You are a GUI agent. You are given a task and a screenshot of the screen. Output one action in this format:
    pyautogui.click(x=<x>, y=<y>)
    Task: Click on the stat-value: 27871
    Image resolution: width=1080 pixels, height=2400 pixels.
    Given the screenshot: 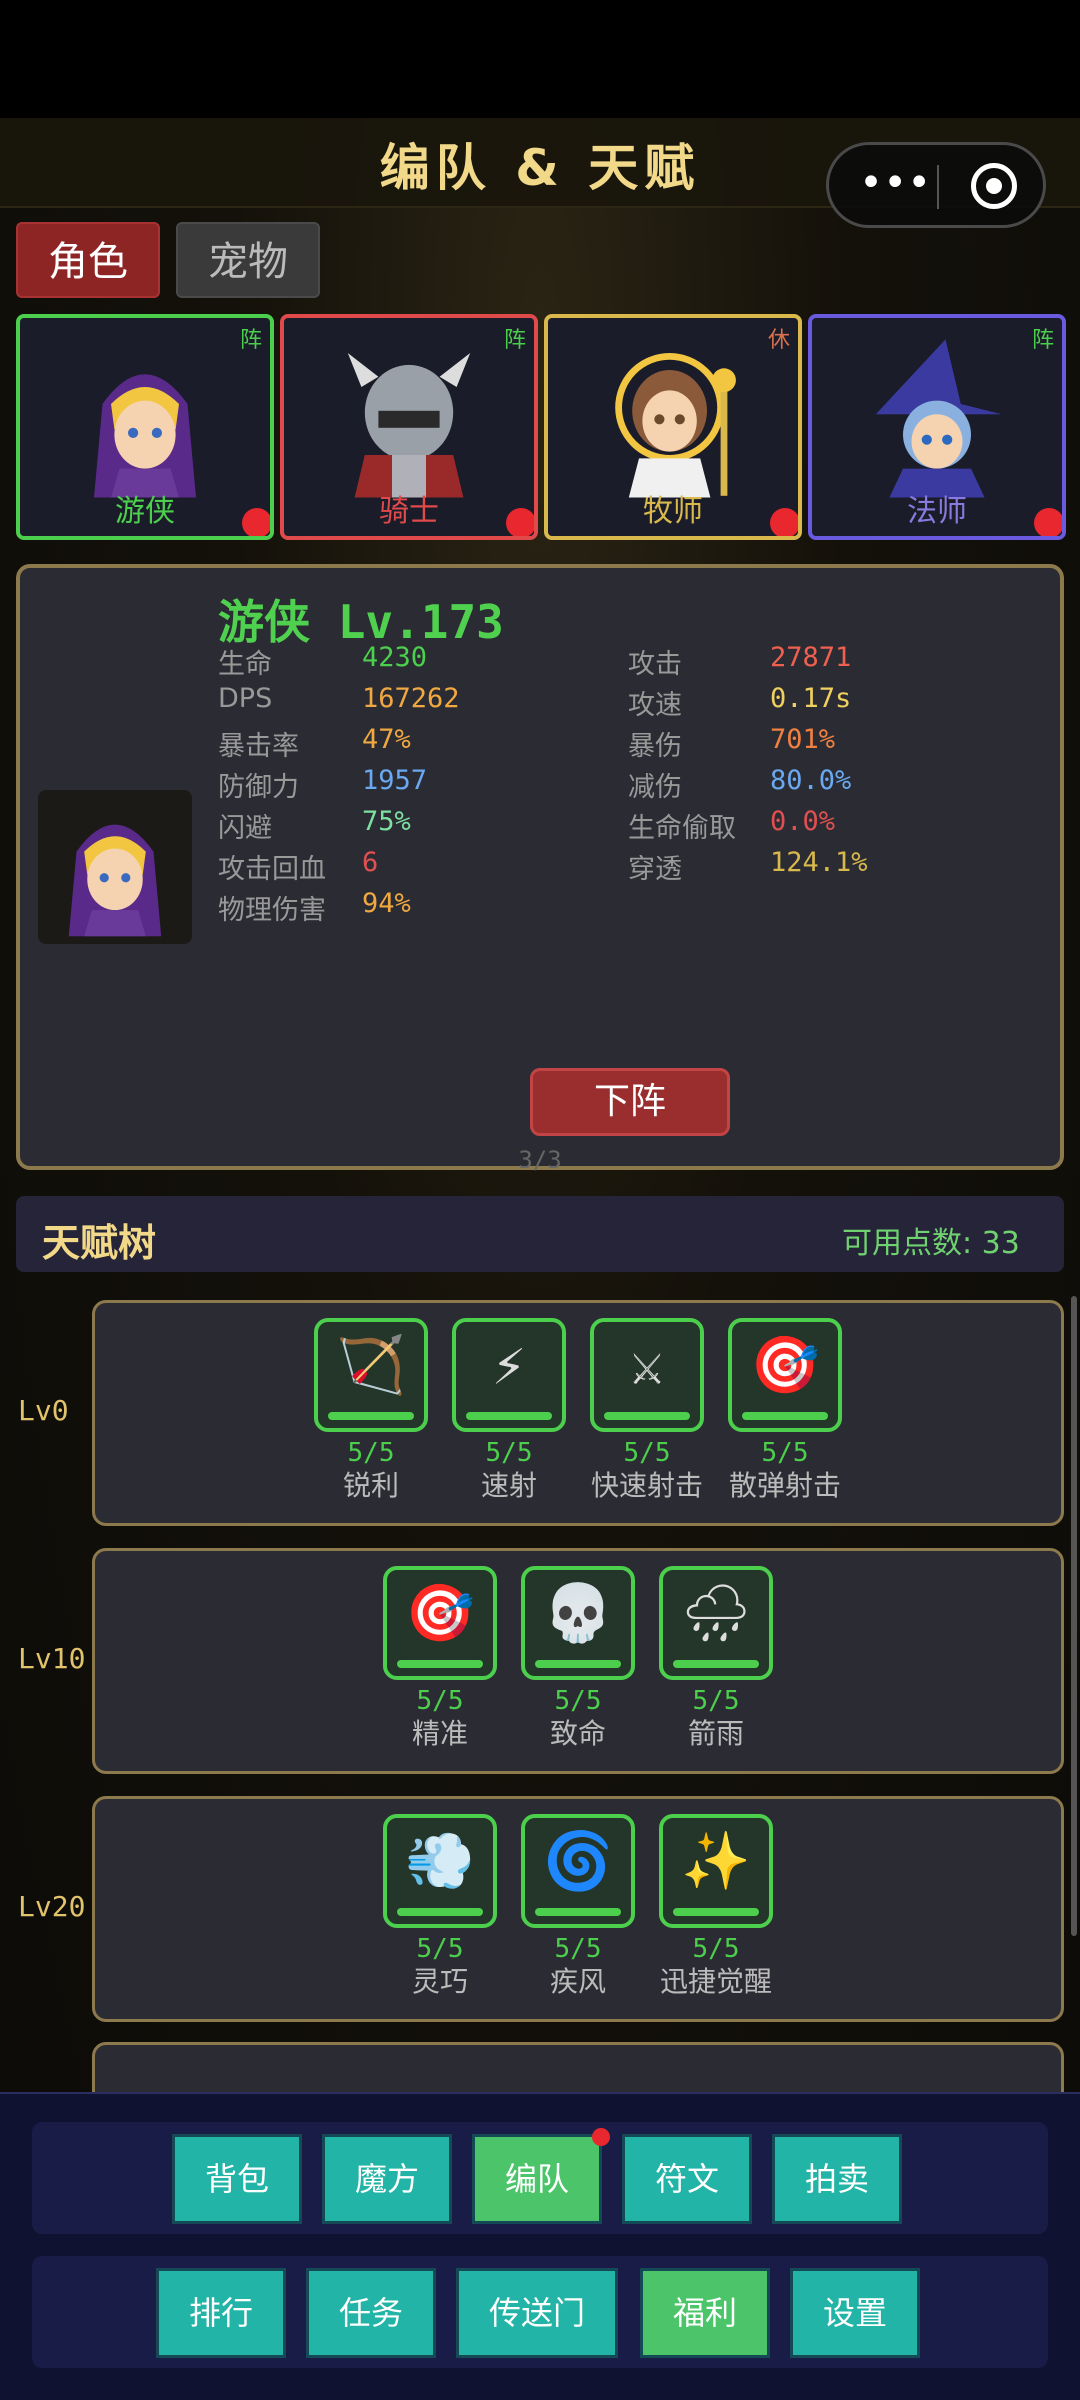 What is the action you would take?
    pyautogui.click(x=811, y=657)
    